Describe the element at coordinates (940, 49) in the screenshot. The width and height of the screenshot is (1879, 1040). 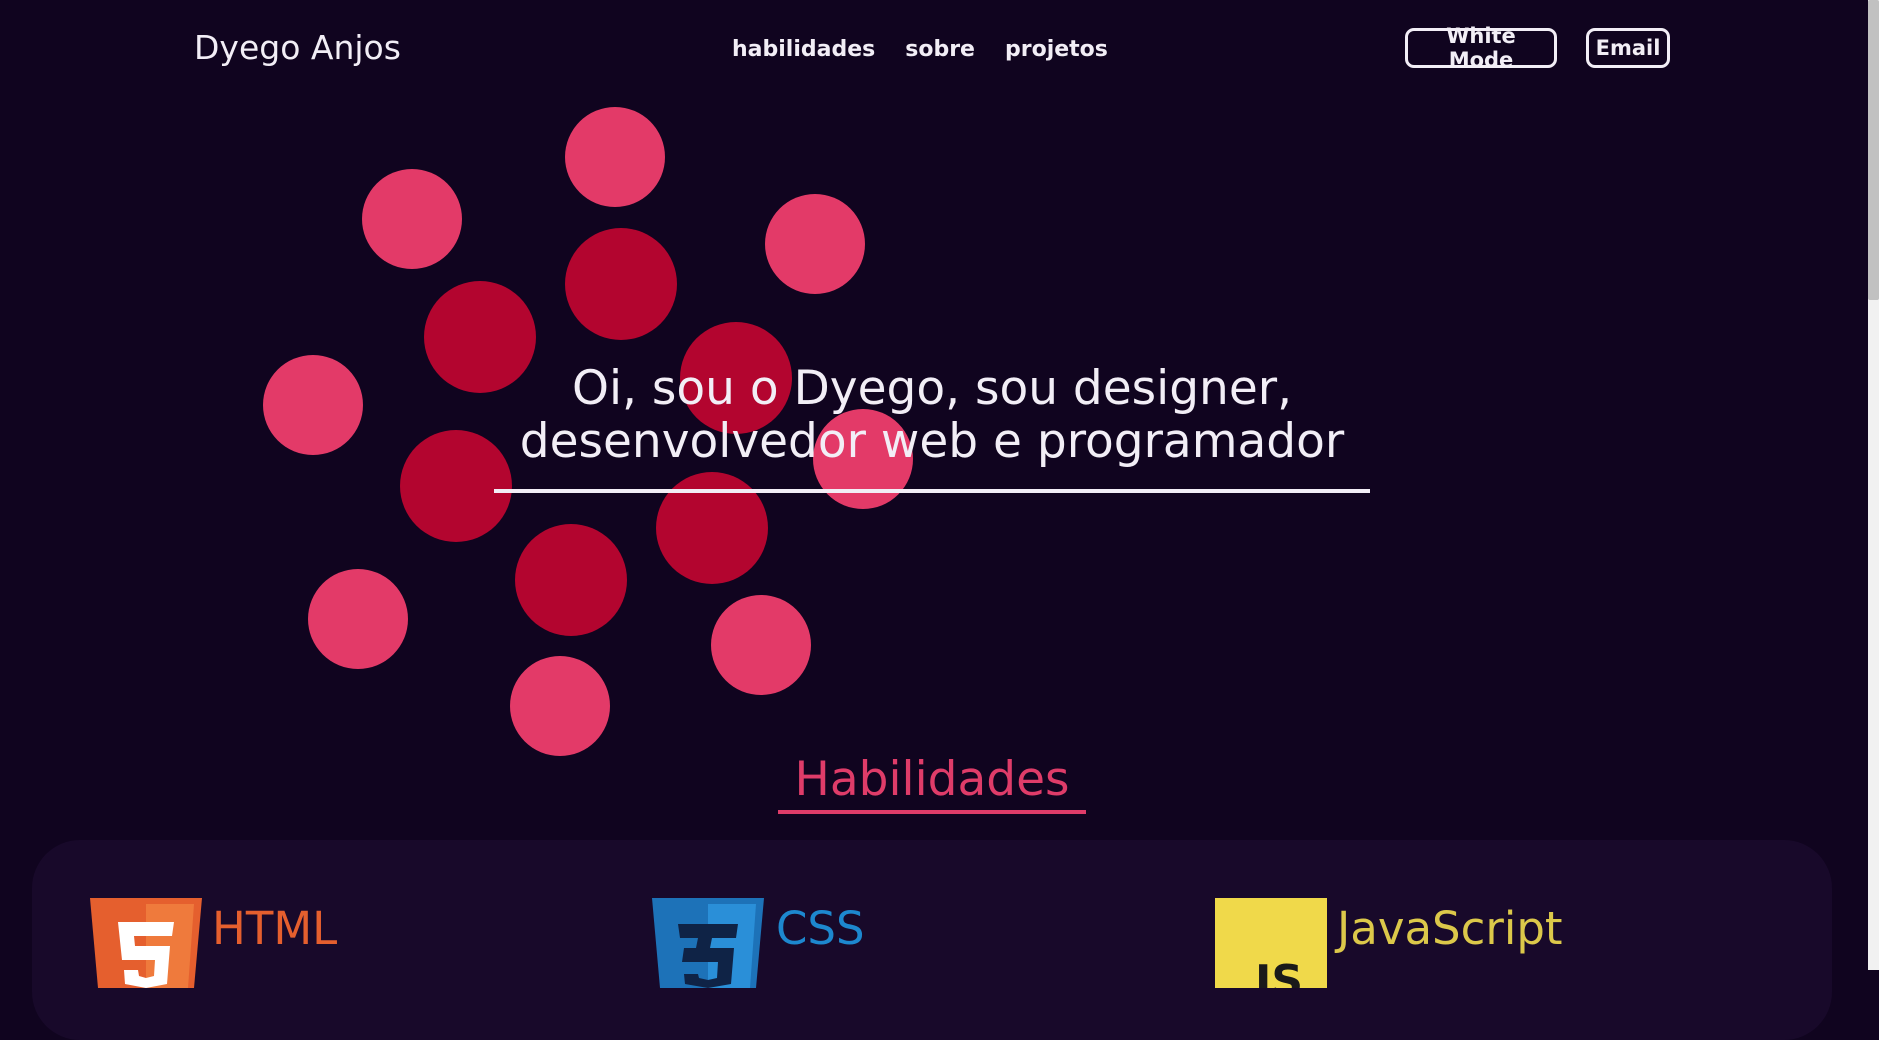
I see `nav-link-sobre: sobre` at that location.